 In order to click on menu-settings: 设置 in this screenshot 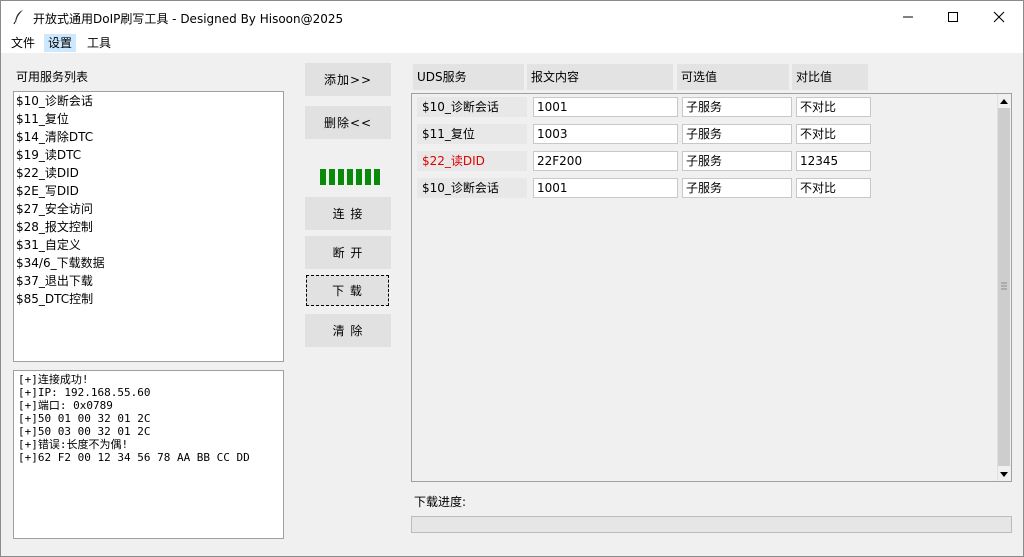, I will do `click(60, 43)`.